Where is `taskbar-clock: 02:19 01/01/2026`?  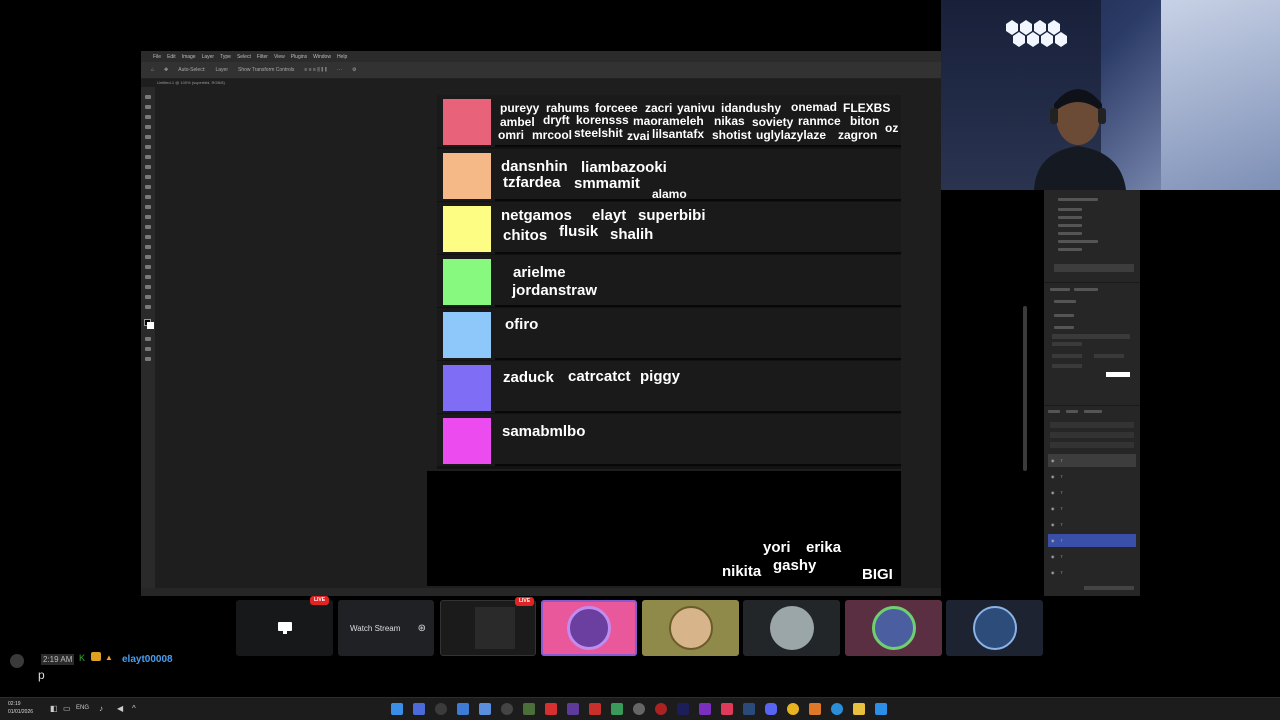 taskbar-clock: 02:19 01/01/2026 is located at coordinates (28, 710).